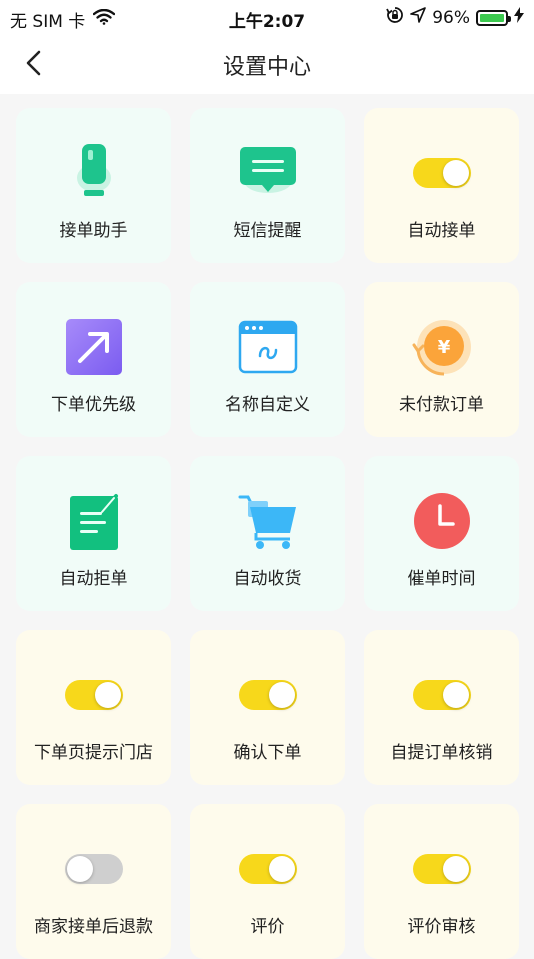  I want to click on settings-card-auto-receive: 自动收货, so click(267, 533).